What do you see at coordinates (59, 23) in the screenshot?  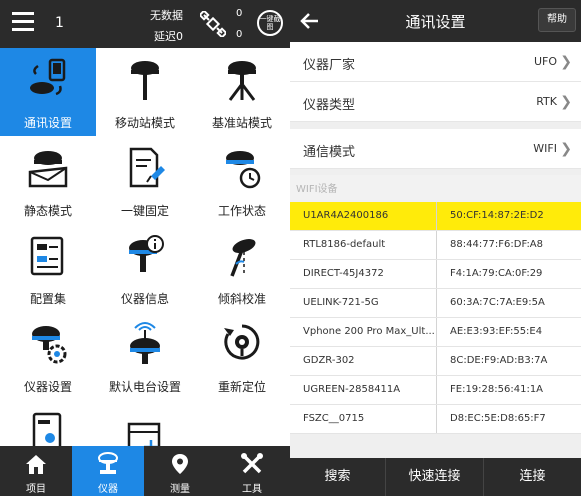 I see `instrument-number: 1` at bounding box center [59, 23].